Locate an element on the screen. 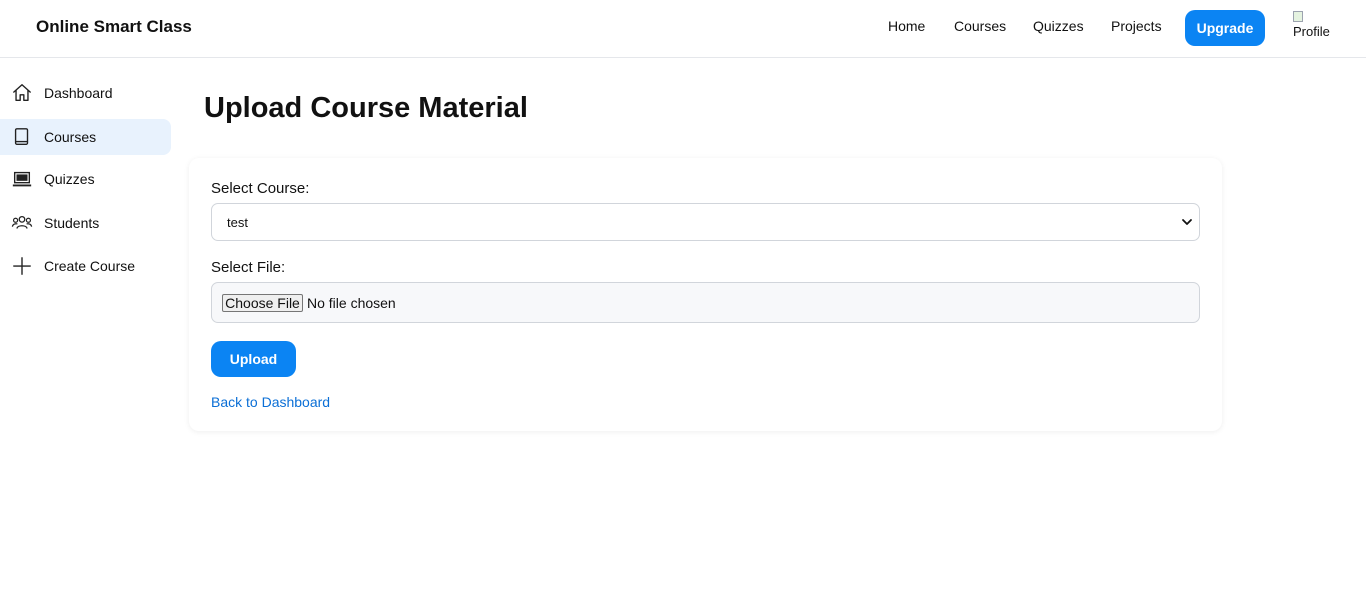  avatar-alt-text: Profile is located at coordinates (1311, 31).